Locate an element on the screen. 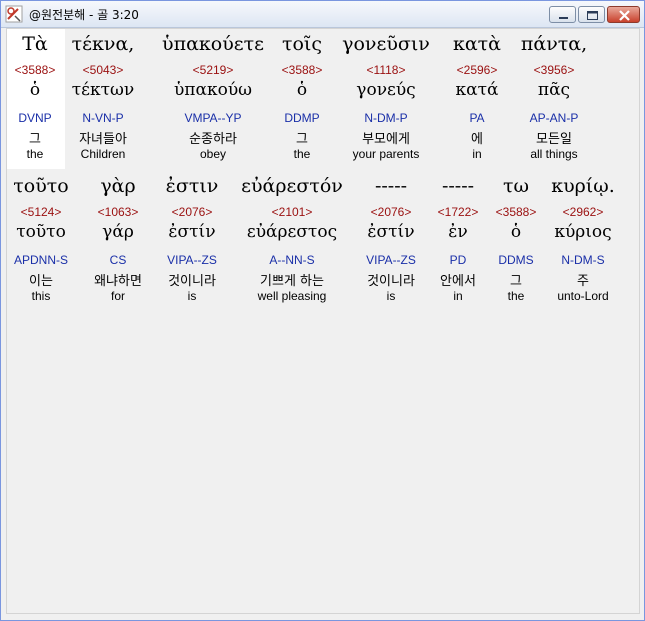 This screenshot has width=645, height=621. parse-code: CS is located at coordinates (118, 260).